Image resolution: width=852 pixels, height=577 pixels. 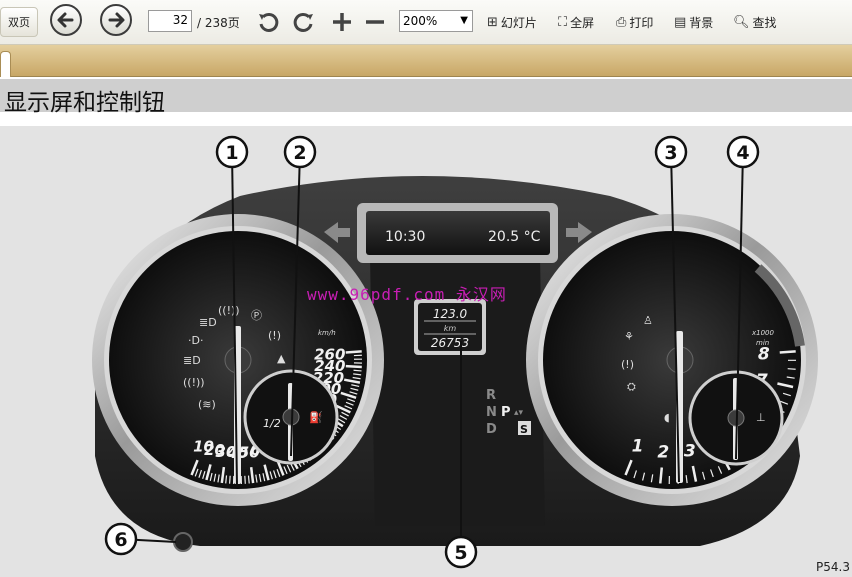 I want to click on find-label: 查找, so click(x=764, y=23).